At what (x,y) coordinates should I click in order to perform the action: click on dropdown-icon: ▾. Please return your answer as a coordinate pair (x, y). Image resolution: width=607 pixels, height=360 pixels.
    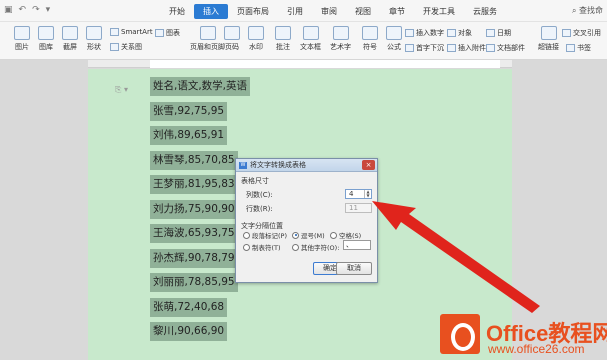
    Looking at the image, I should click on (48, 10).